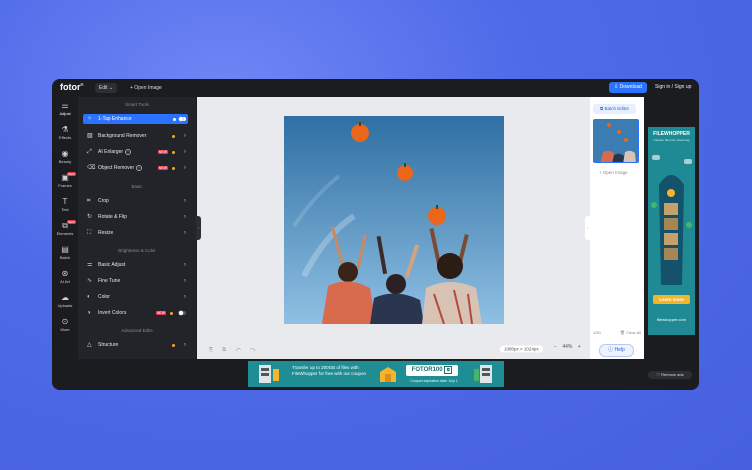  I want to click on rail-item-text: T Text, so click(65, 205).